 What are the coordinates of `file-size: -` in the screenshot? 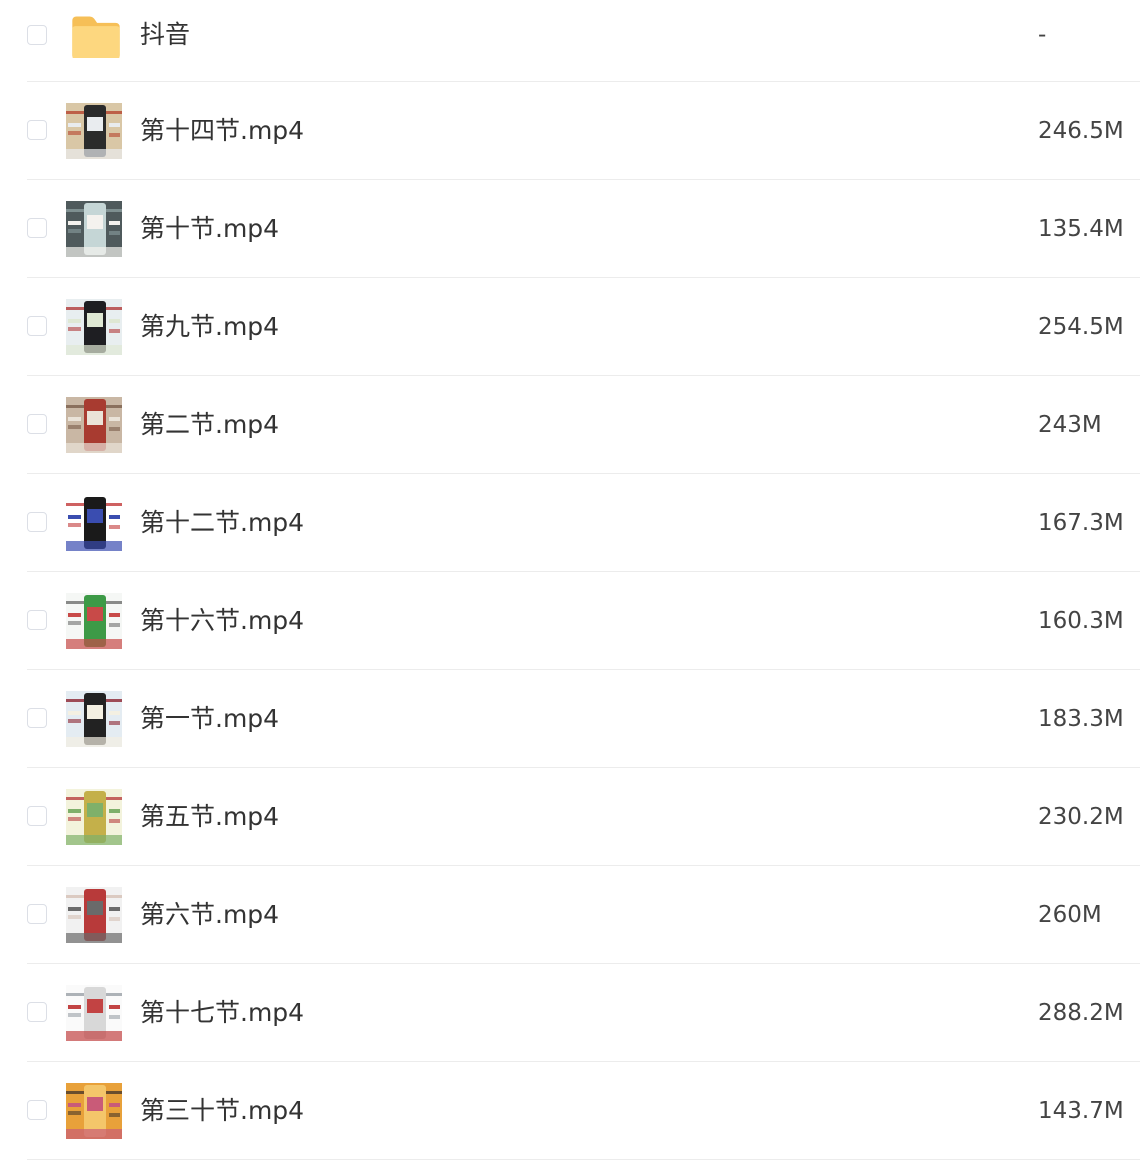 It's located at (1042, 35).